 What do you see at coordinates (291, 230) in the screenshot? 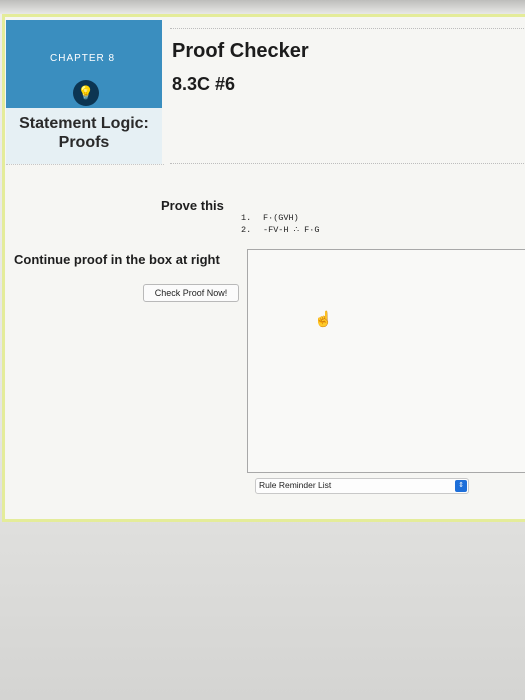
I see `premise-text: -FV-H ∴ F·G` at bounding box center [291, 230].